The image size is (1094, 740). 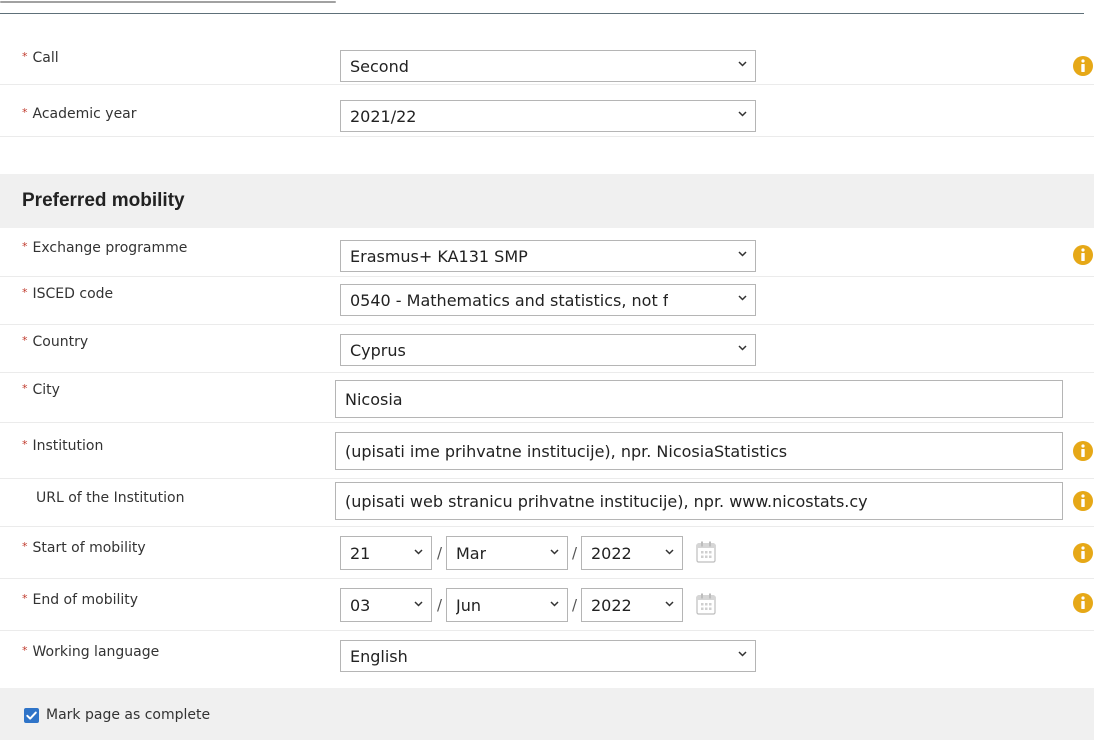 I want to click on call-select: Second, so click(x=548, y=66).